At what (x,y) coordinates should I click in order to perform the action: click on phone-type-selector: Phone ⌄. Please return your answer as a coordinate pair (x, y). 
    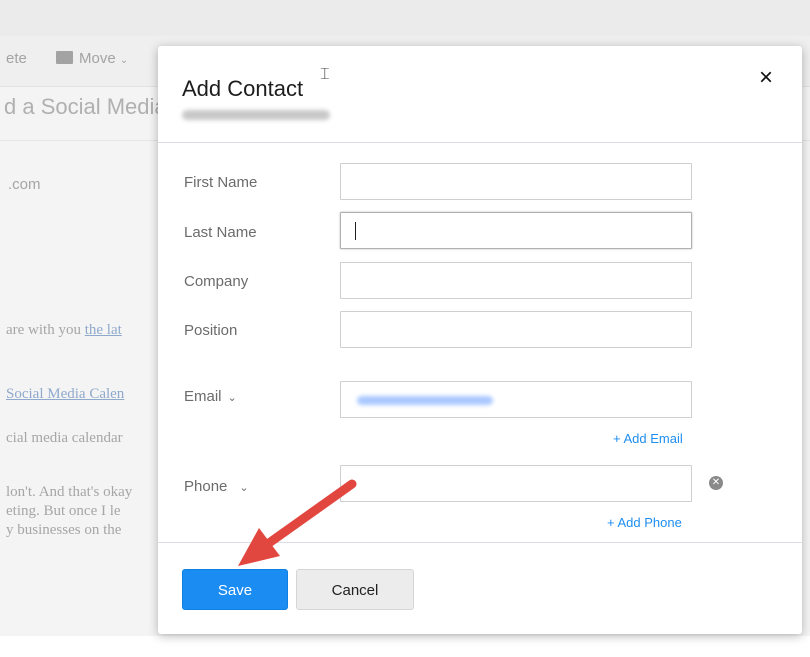
    Looking at the image, I should click on (216, 486).